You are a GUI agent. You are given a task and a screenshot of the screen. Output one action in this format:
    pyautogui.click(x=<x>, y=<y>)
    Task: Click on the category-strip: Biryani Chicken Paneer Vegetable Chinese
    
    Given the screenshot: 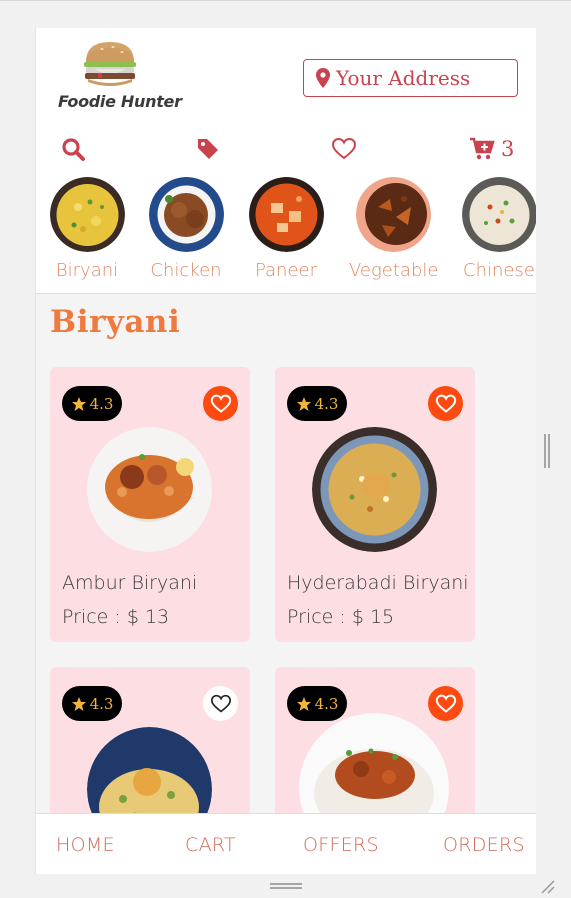 What is the action you would take?
    pyautogui.click(x=286, y=232)
    